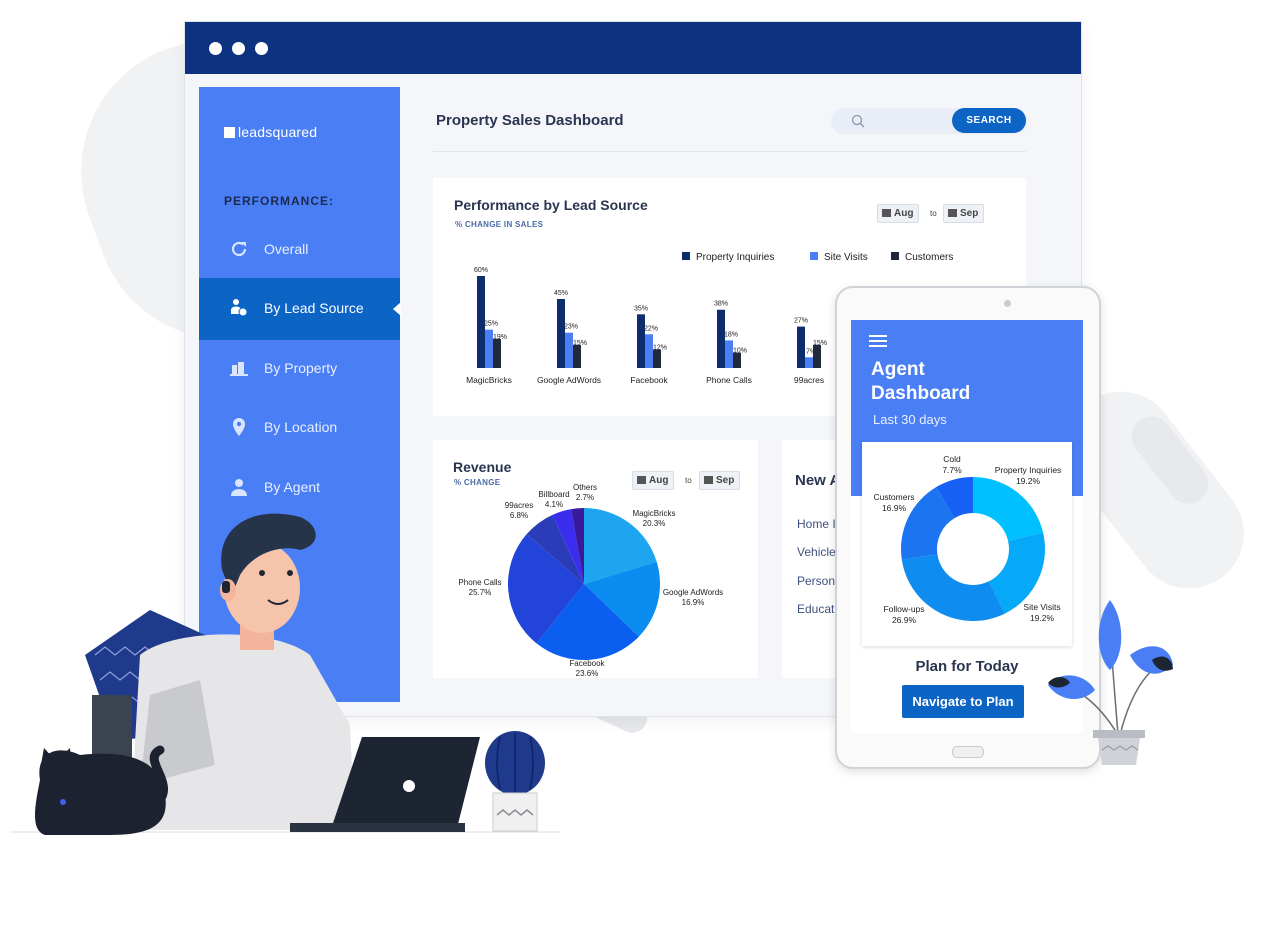 Image resolution: width=1261 pixels, height=950 pixels. What do you see at coordinates (653, 513) in the screenshot?
I see `pie-slice-name: MagicBricks` at bounding box center [653, 513].